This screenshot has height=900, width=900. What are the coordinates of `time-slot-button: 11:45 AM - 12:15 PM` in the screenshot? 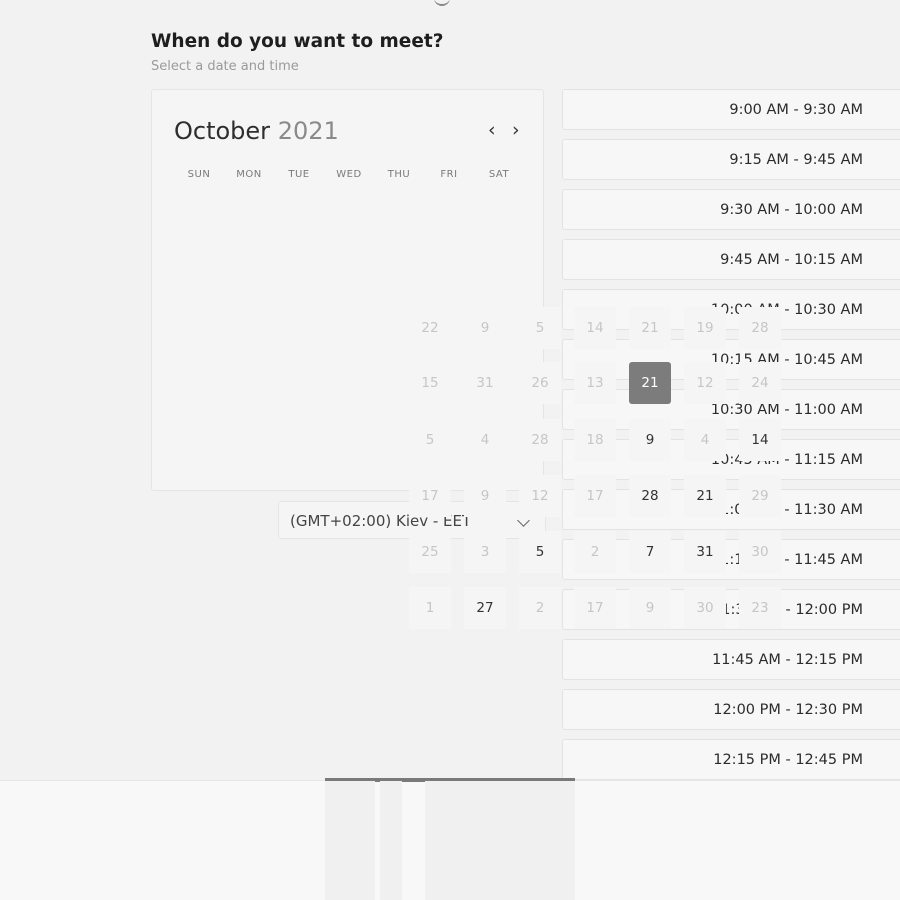 It's located at (731, 659).